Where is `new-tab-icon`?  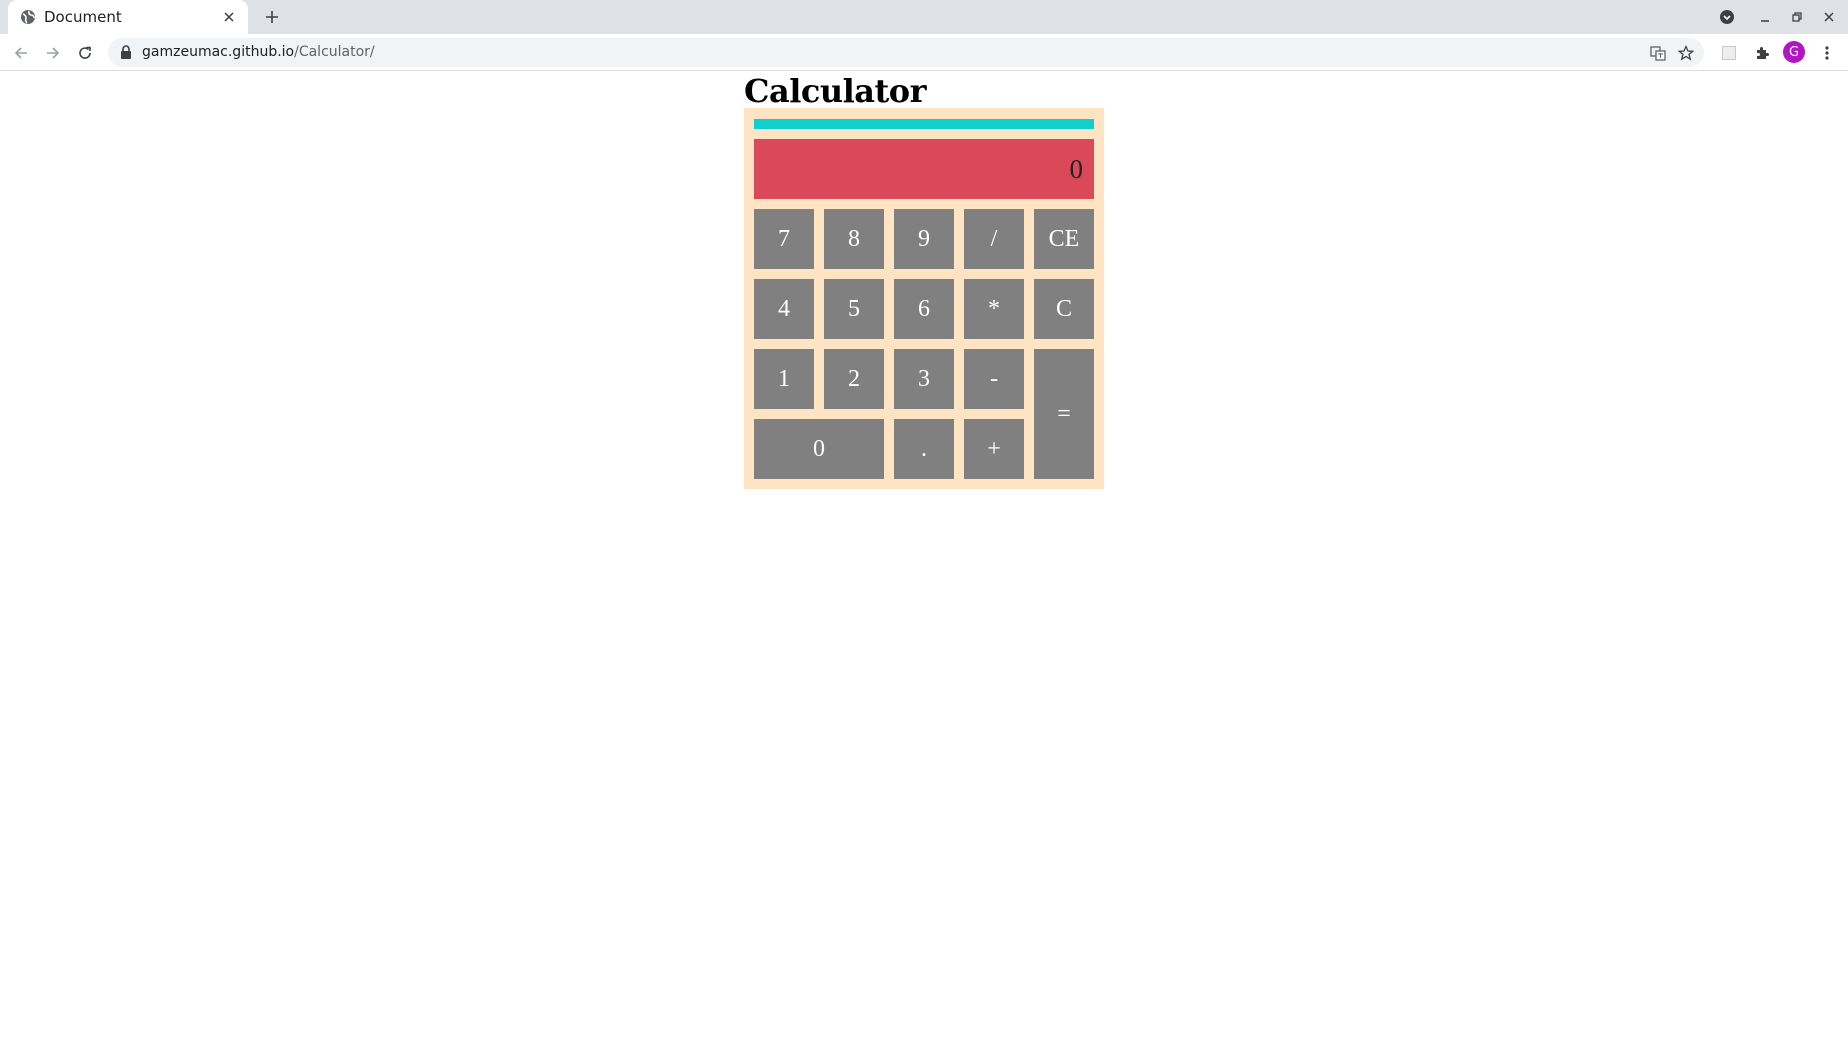 new-tab-icon is located at coordinates (272, 17).